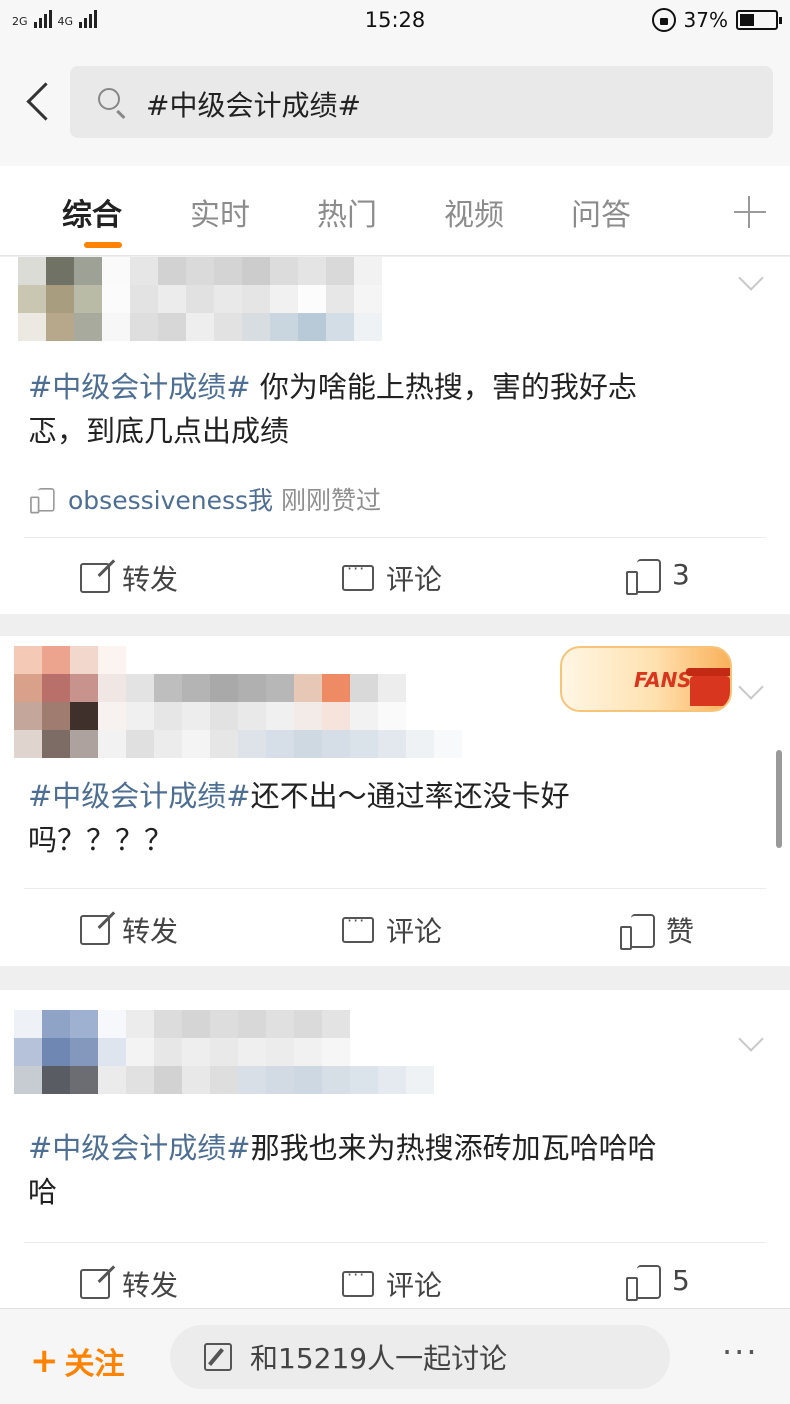 The image size is (790, 1404). I want to click on liked-by-row: obsessiveness我 刚刚赞过, so click(204, 499).